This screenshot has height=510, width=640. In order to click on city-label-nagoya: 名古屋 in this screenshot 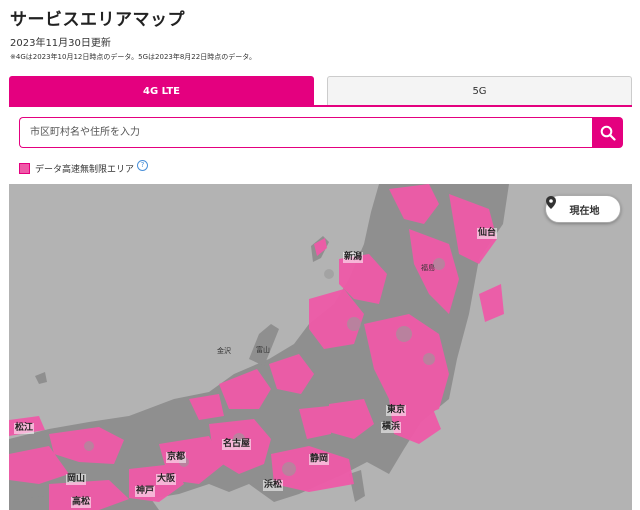, I will do `click(237, 444)`.